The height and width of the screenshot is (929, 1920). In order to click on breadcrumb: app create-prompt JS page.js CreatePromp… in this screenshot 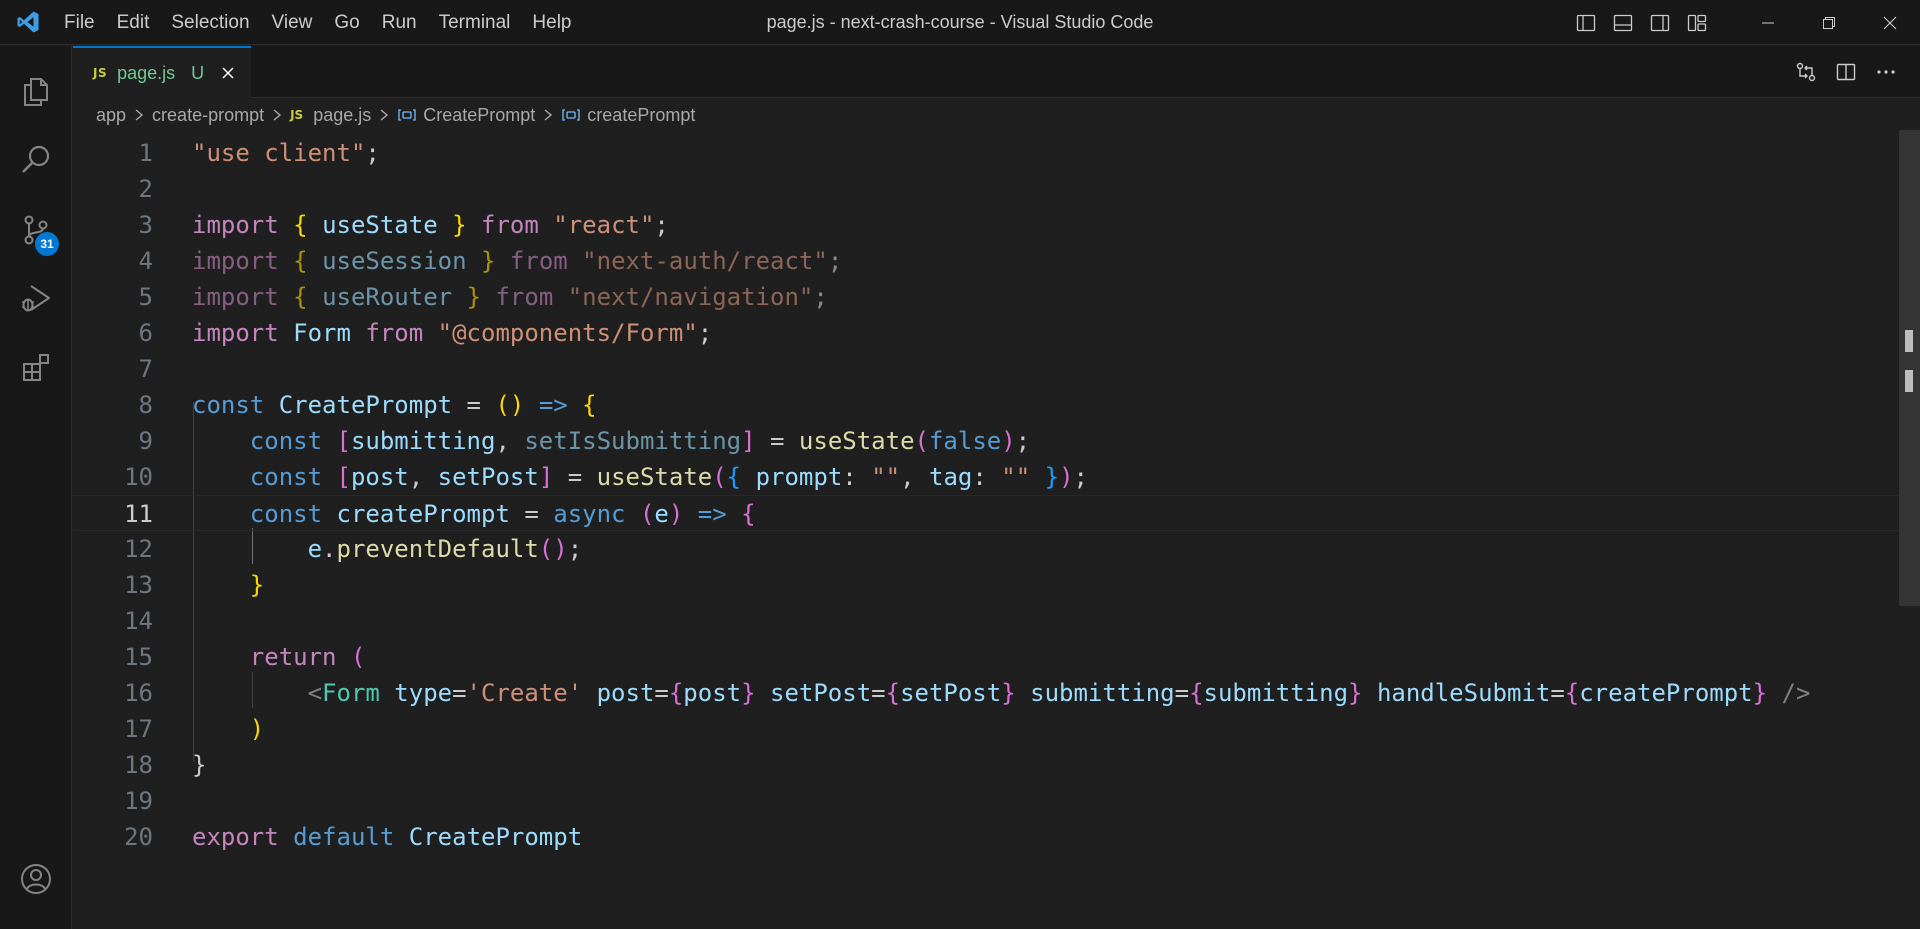, I will do `click(395, 115)`.